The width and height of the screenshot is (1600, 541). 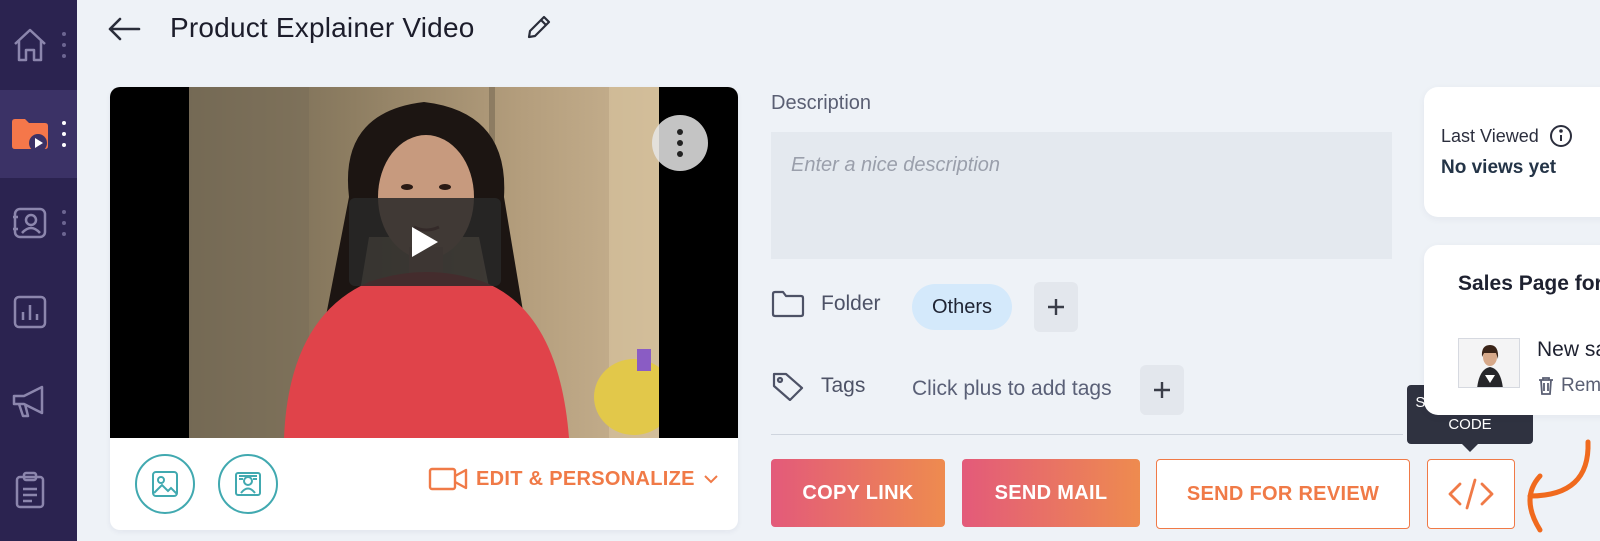 I want to click on sidebar-item-videos, so click(x=38, y=134).